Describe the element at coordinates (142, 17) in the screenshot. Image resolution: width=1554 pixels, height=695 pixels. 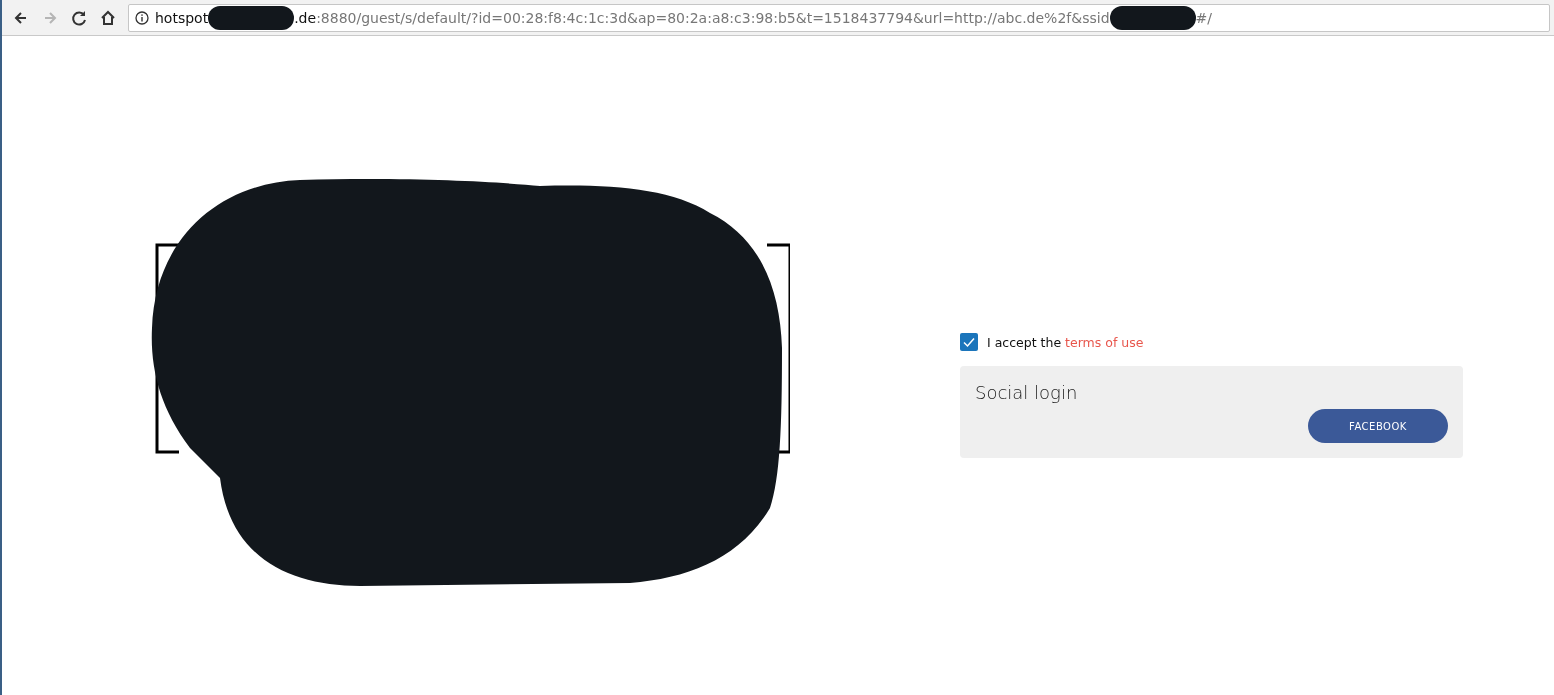
I see `info-icon` at that location.